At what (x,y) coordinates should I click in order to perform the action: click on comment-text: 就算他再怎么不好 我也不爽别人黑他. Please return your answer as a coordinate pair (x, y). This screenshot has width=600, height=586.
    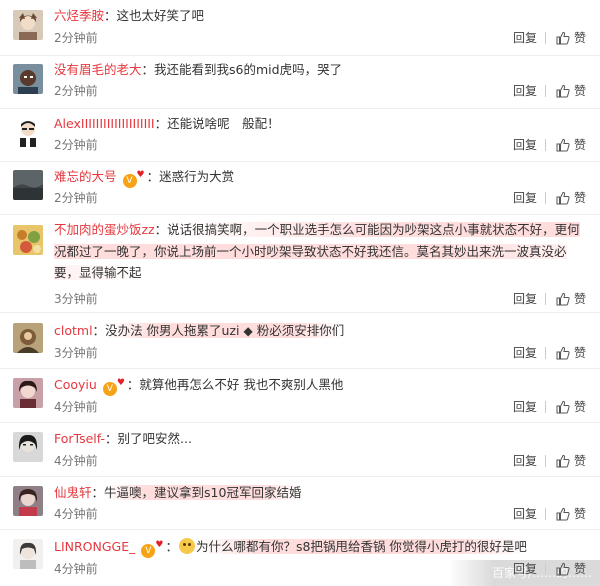
    Looking at the image, I should click on (241, 384).